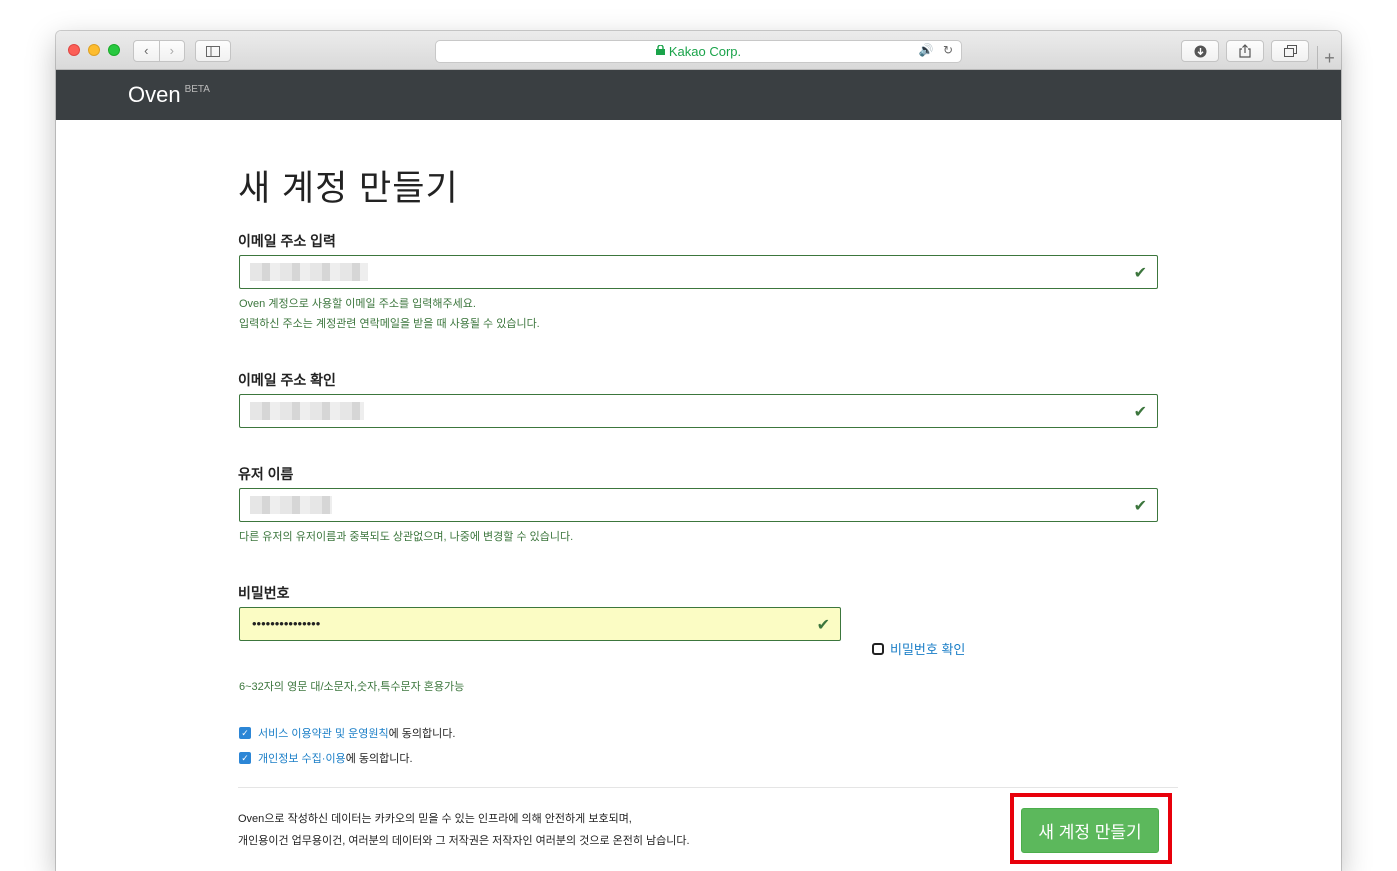 The width and height of the screenshot is (1397, 871). I want to click on downloads-button, so click(1200, 51).